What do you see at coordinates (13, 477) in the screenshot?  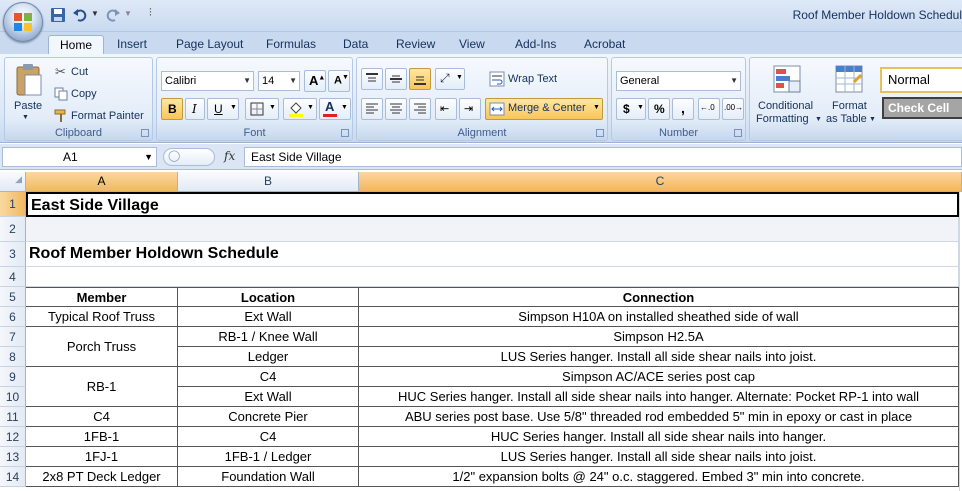 I see `row-header: 14` at bounding box center [13, 477].